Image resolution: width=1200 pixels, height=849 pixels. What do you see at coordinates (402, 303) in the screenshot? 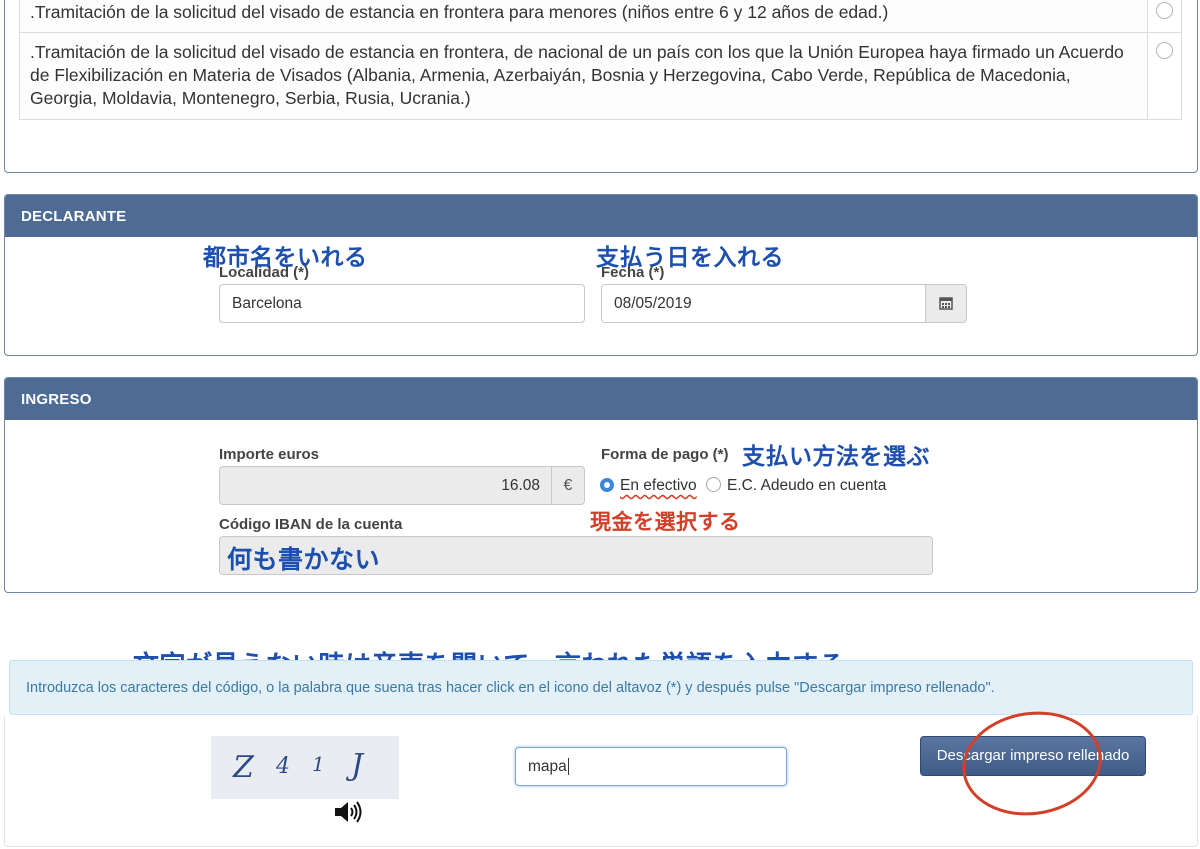
I see `localidad-input: Barcelona` at bounding box center [402, 303].